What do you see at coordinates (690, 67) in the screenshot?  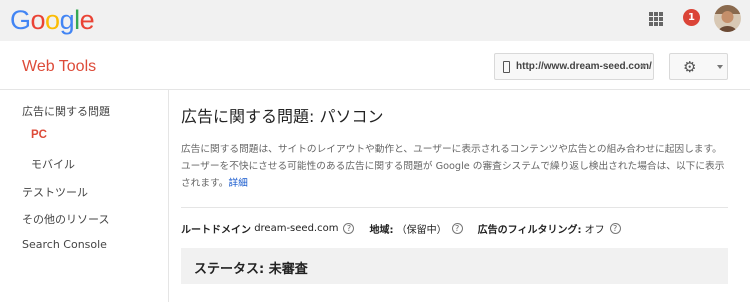 I see `gear-icon: ⚙` at bounding box center [690, 67].